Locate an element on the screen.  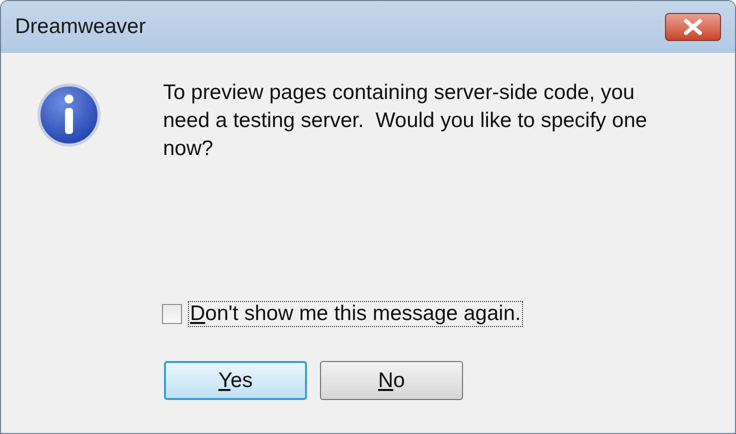
close-button is located at coordinates (693, 27).